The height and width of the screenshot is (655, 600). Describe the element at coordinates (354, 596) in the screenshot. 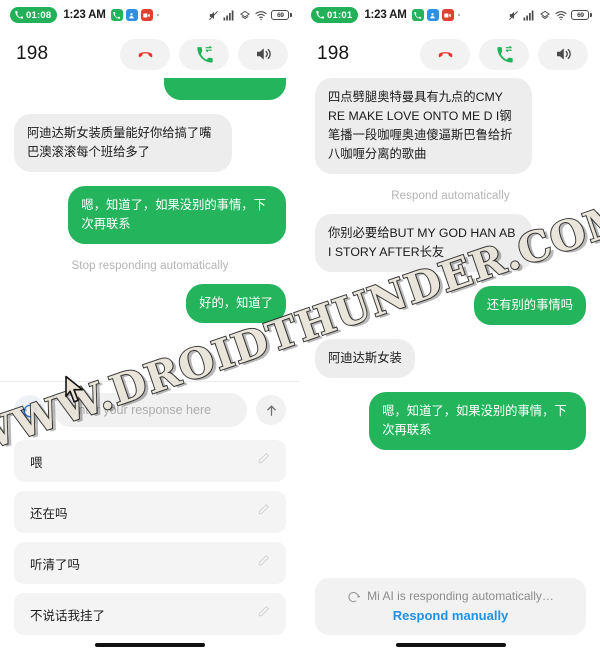

I see `refresh-spinner-icon` at that location.